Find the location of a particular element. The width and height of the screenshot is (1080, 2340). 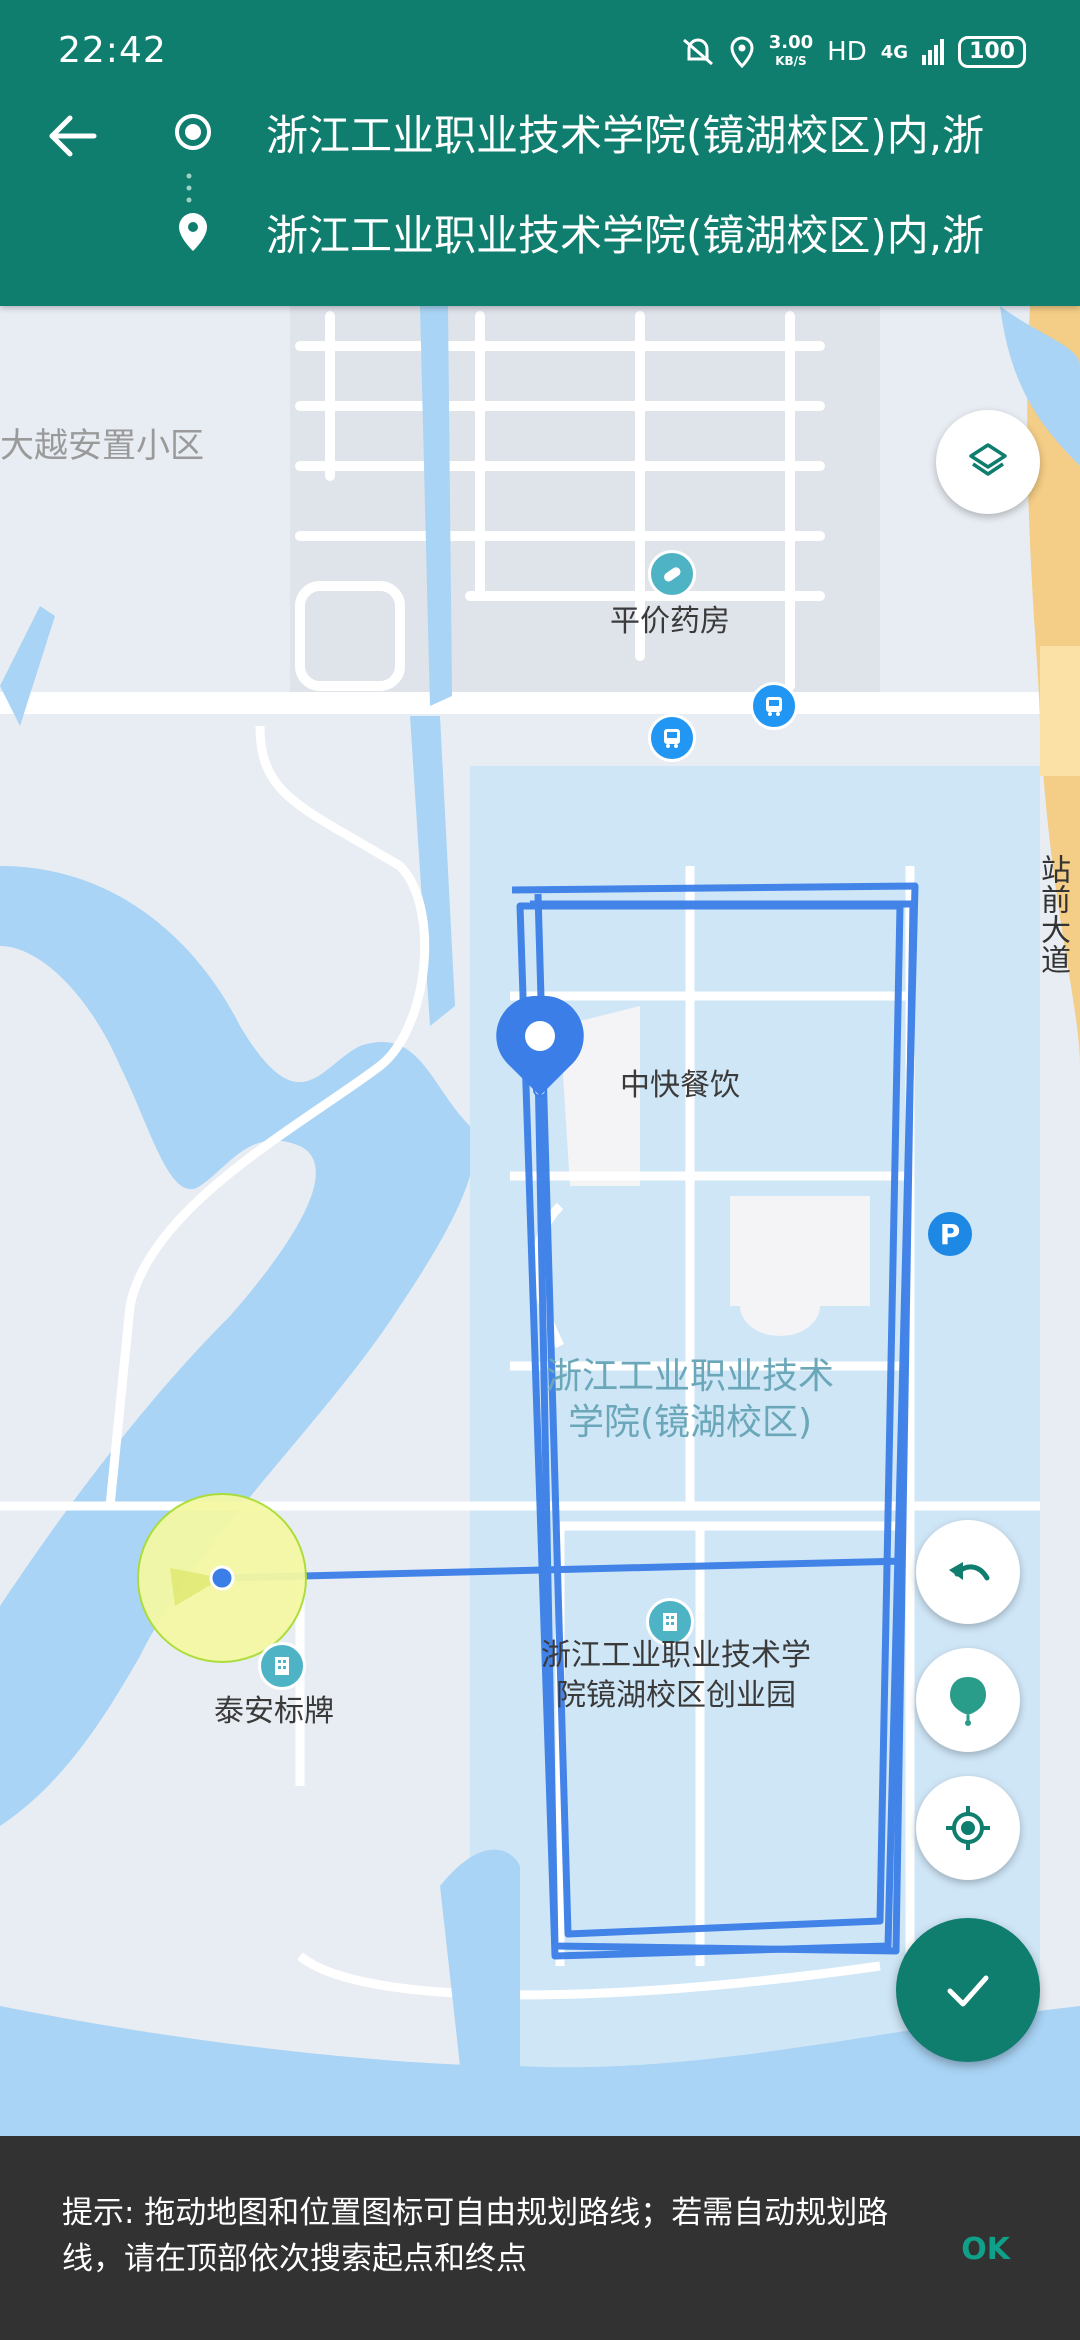

checkmark-icon is located at coordinates (968, 1991).